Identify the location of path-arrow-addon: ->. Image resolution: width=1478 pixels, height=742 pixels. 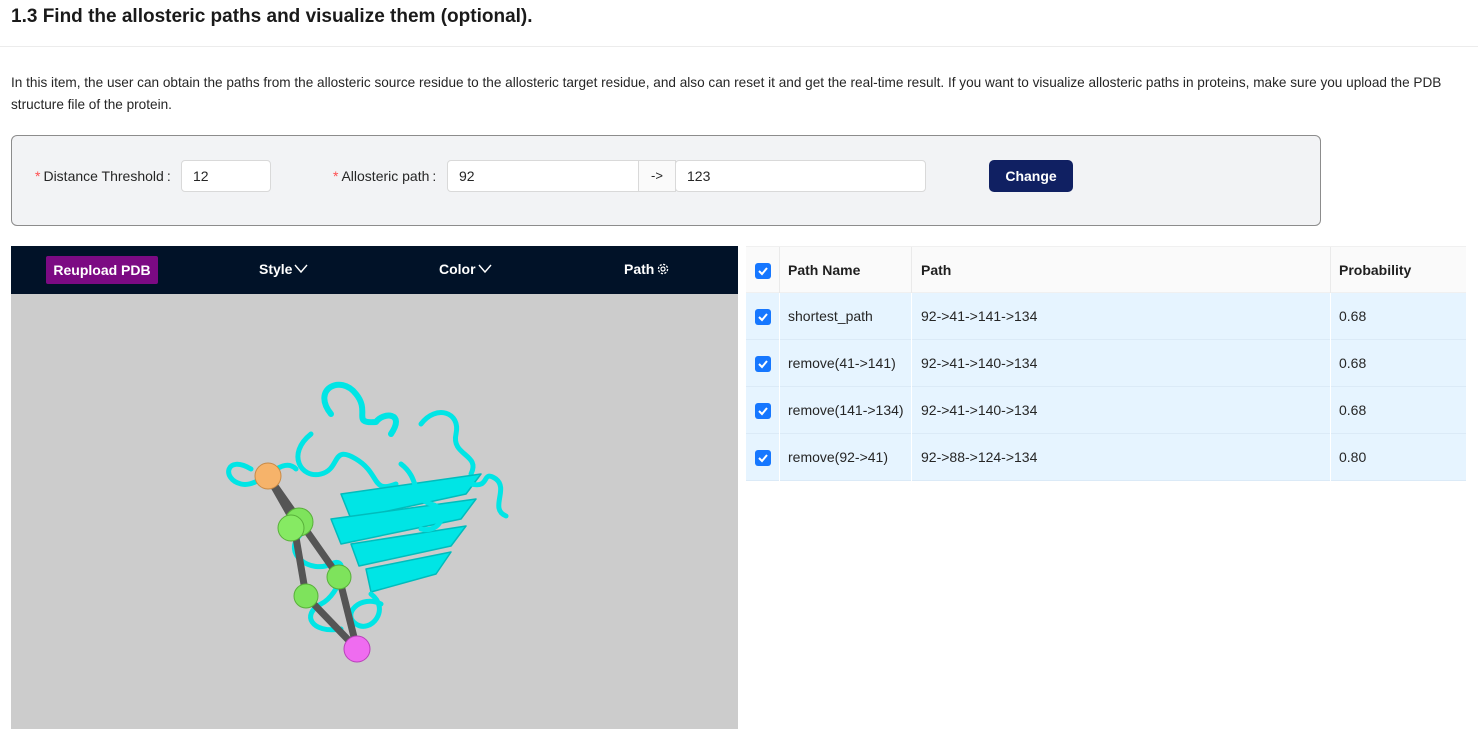
(657, 176).